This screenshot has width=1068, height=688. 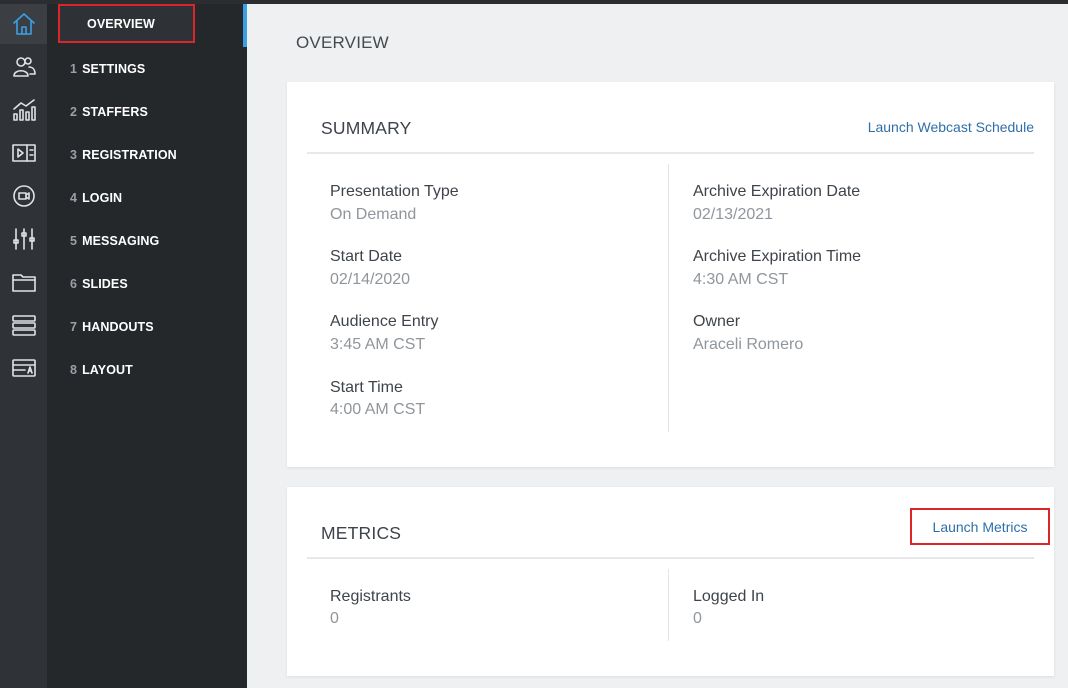 I want to click on rail-video, so click(x=23, y=196).